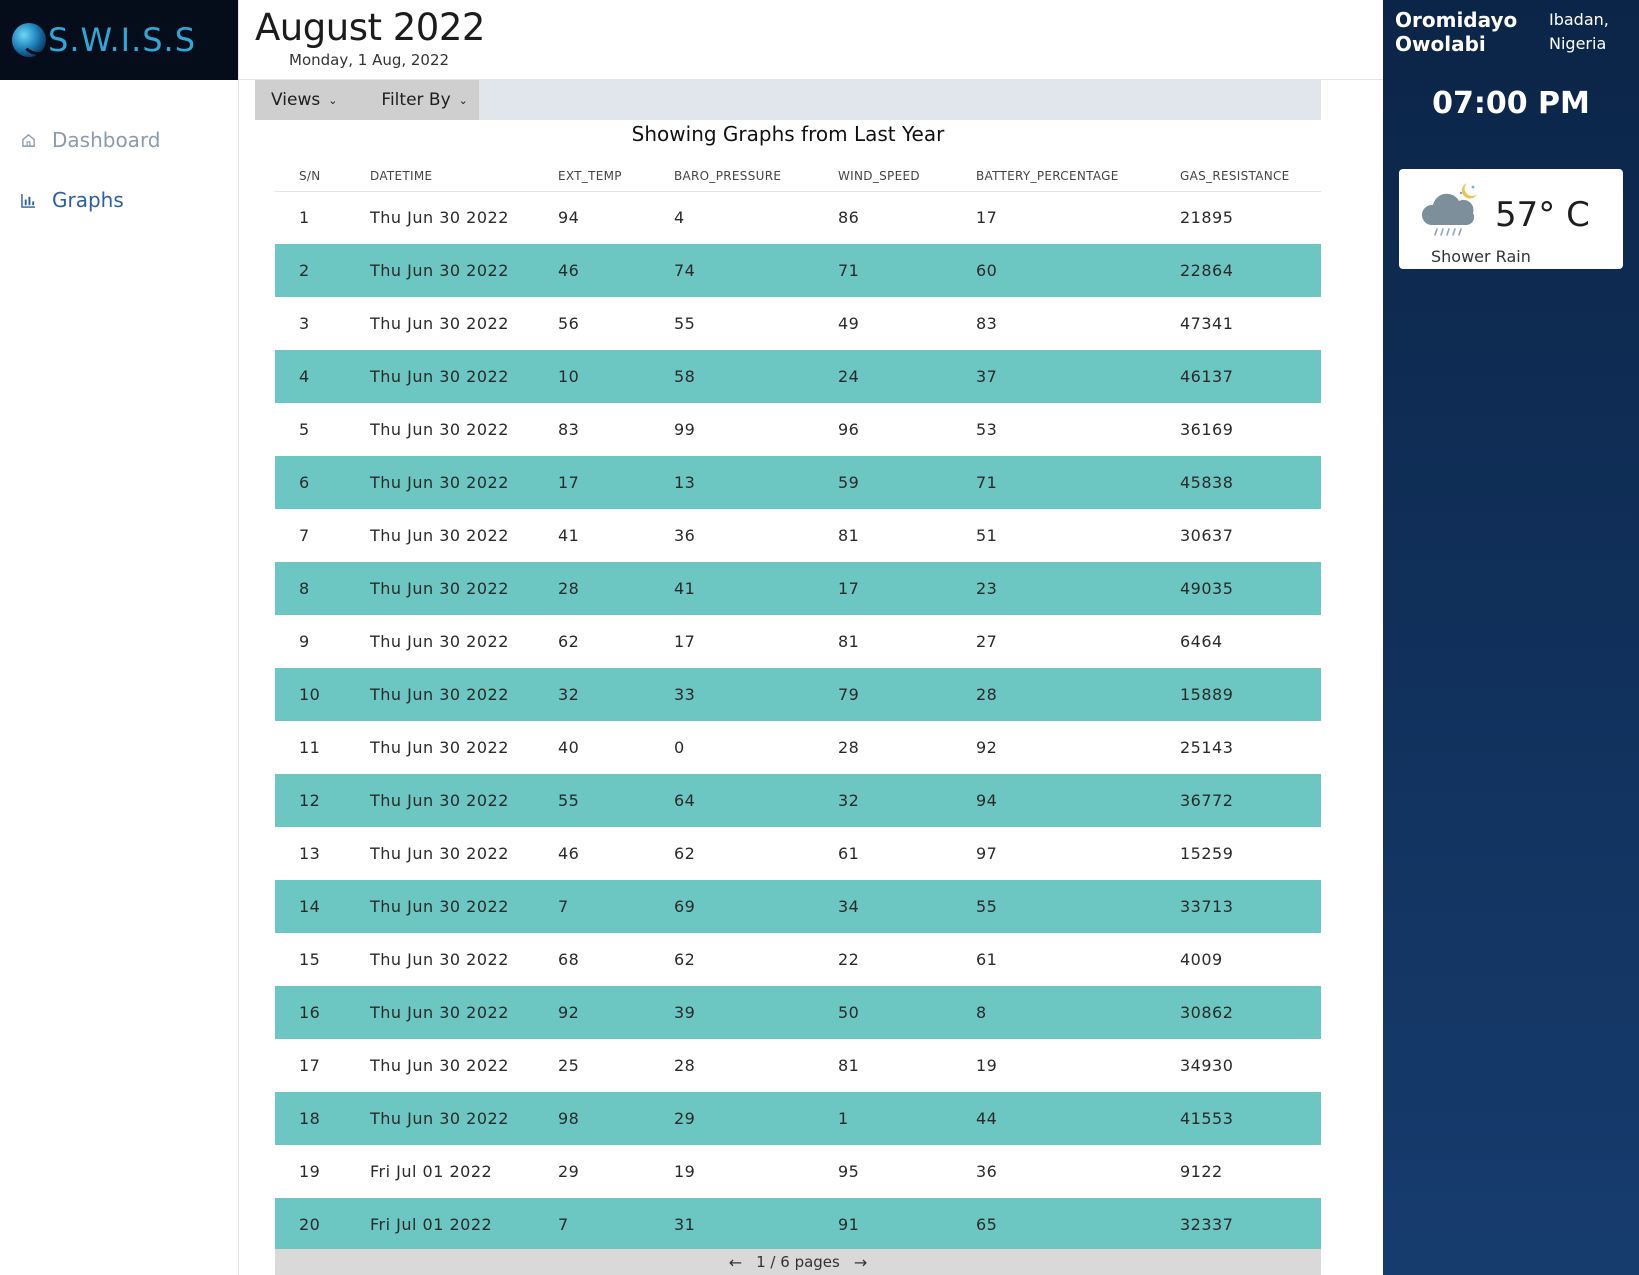  Describe the element at coordinates (1078, 1118) in the screenshot. I see `table-cell: 44` at that location.